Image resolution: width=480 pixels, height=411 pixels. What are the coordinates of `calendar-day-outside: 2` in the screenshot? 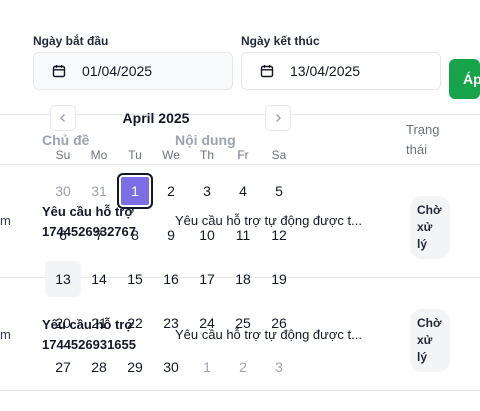 It's located at (243, 367).